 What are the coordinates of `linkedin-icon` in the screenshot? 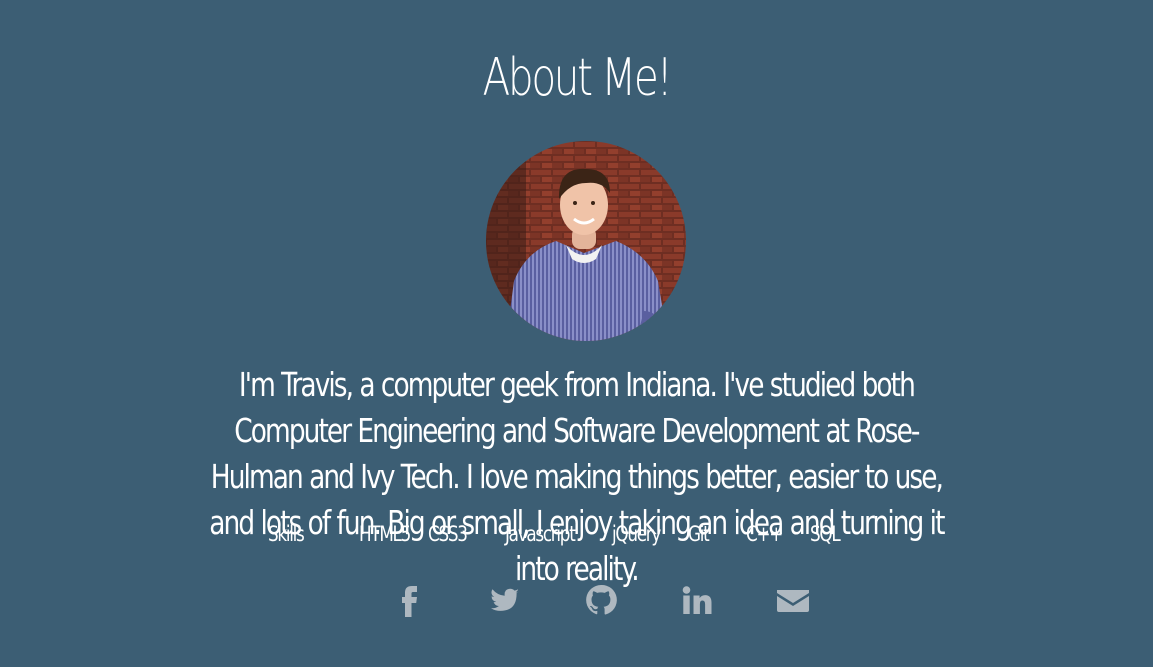 It's located at (697, 600).